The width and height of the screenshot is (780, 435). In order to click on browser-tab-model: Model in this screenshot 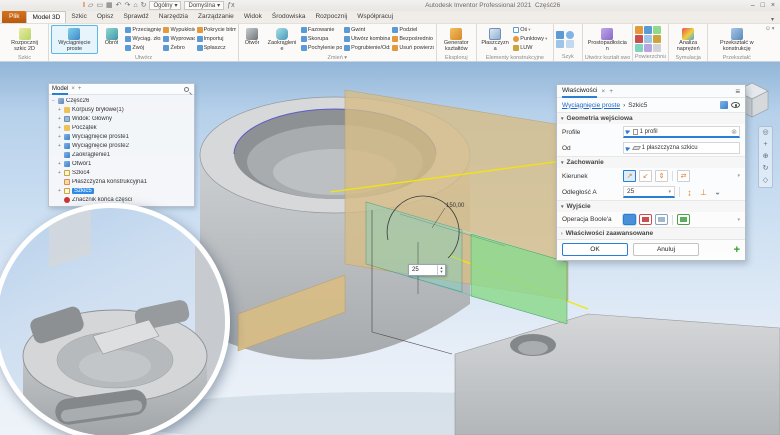, I will do `click(60, 89)`.